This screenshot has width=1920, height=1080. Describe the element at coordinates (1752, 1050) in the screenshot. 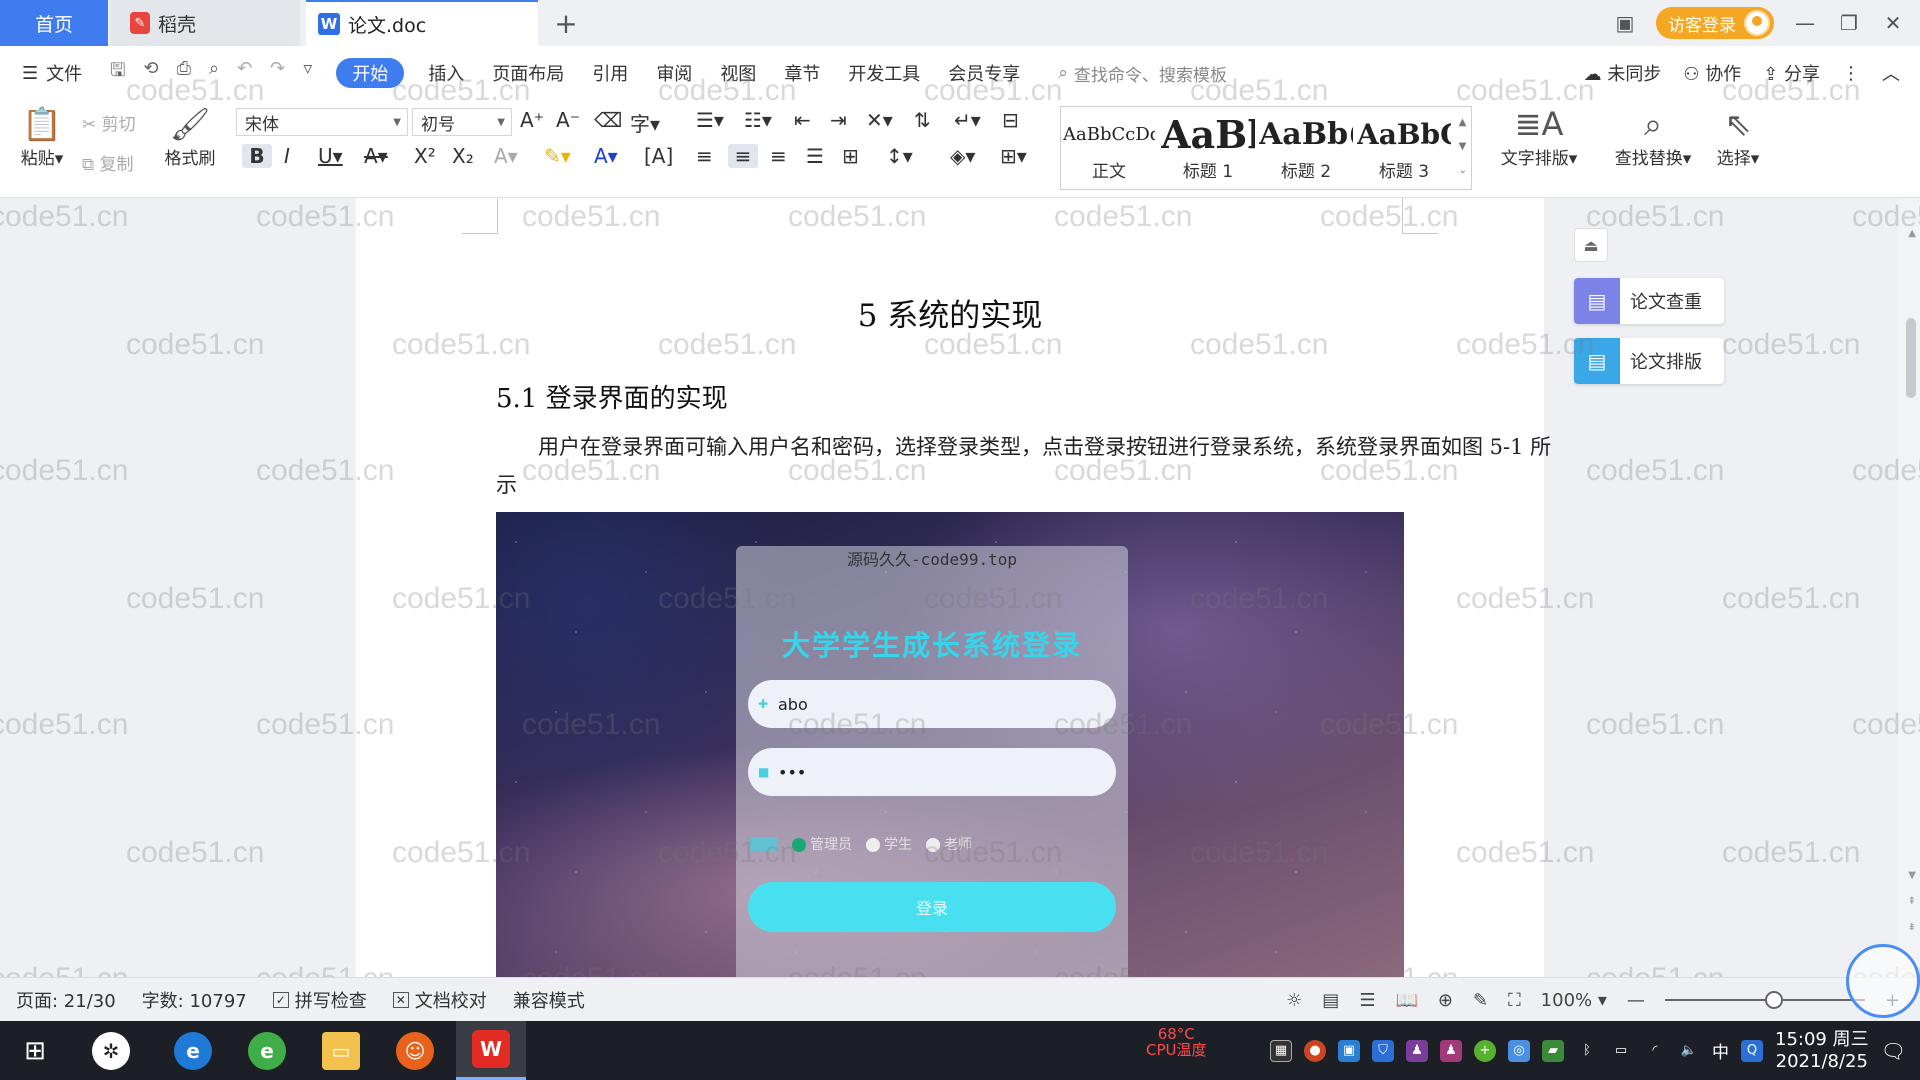

I see `search-tray-icon: Q` at that location.